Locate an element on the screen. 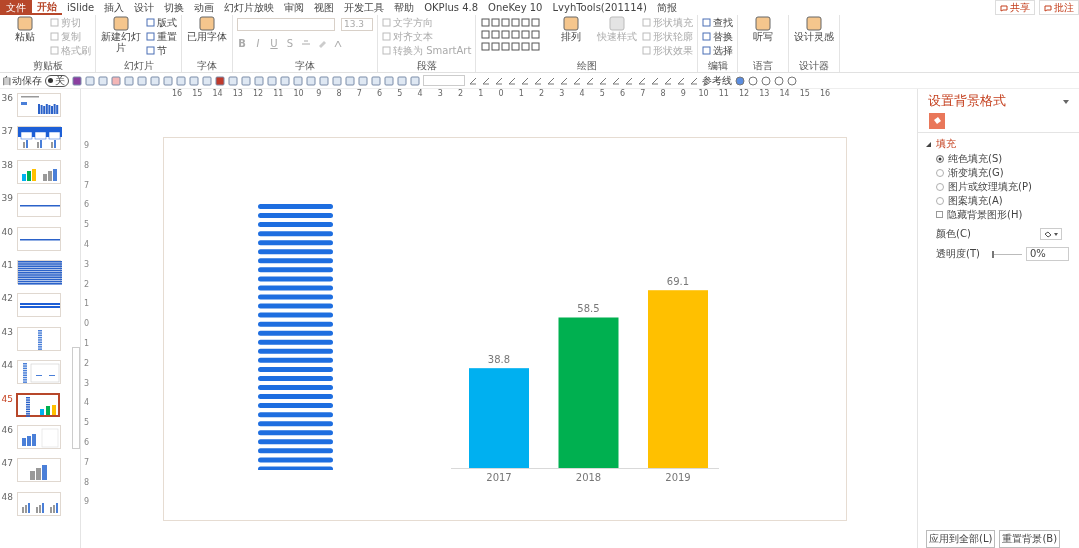 This screenshot has width=1079, height=548. ruler-number: 11 is located at coordinates (278, 94).